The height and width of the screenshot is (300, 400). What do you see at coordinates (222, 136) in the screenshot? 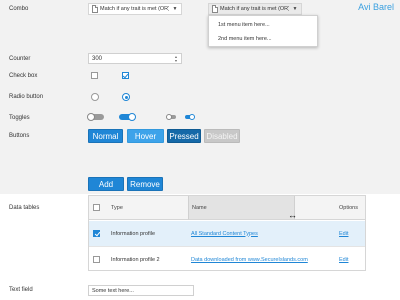
I see `disabled-button: Disabled` at bounding box center [222, 136].